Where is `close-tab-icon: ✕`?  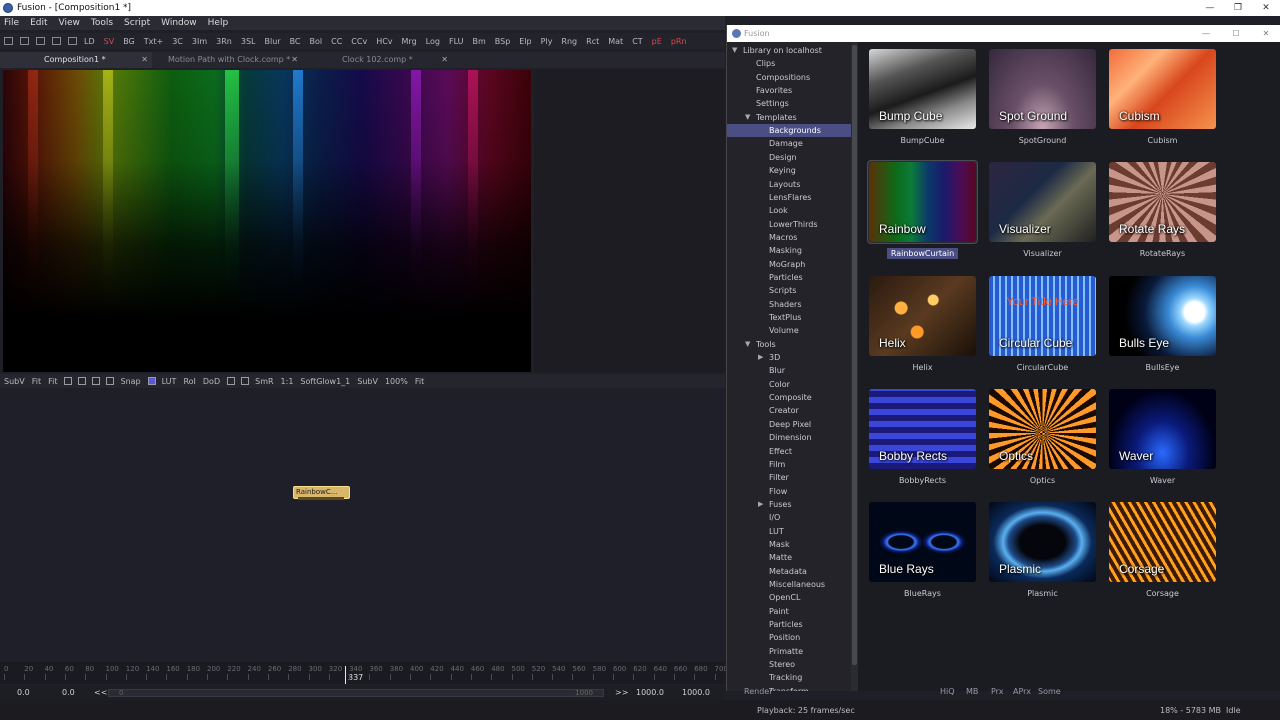
close-tab-icon: ✕ is located at coordinates (444, 60).